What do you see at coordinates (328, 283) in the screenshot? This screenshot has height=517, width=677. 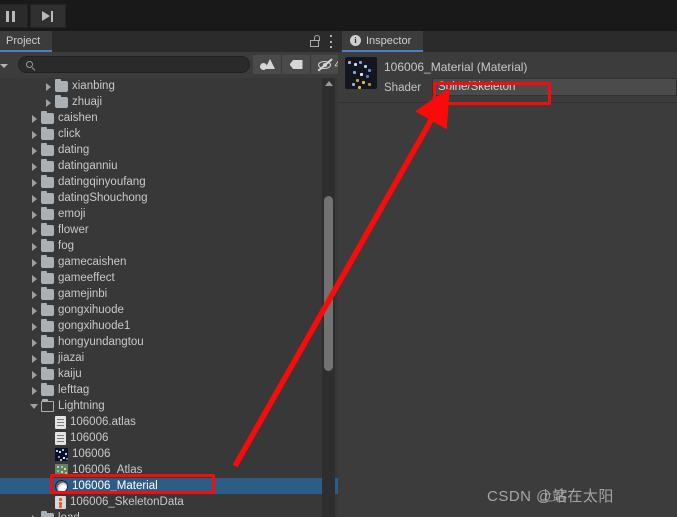 I see `scrollbar-thumb` at bounding box center [328, 283].